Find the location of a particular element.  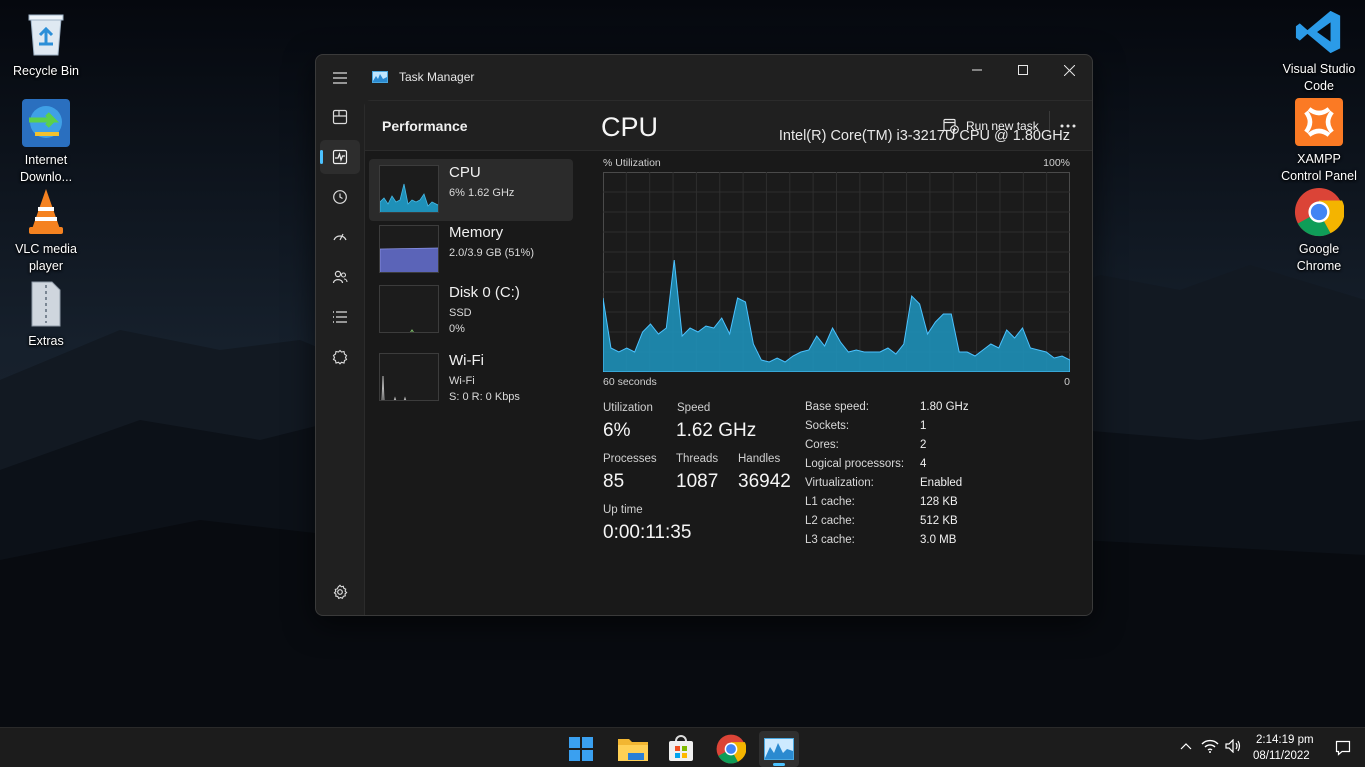

device-detail: S: 0 R: 0 Kbps is located at coordinates (484, 397).